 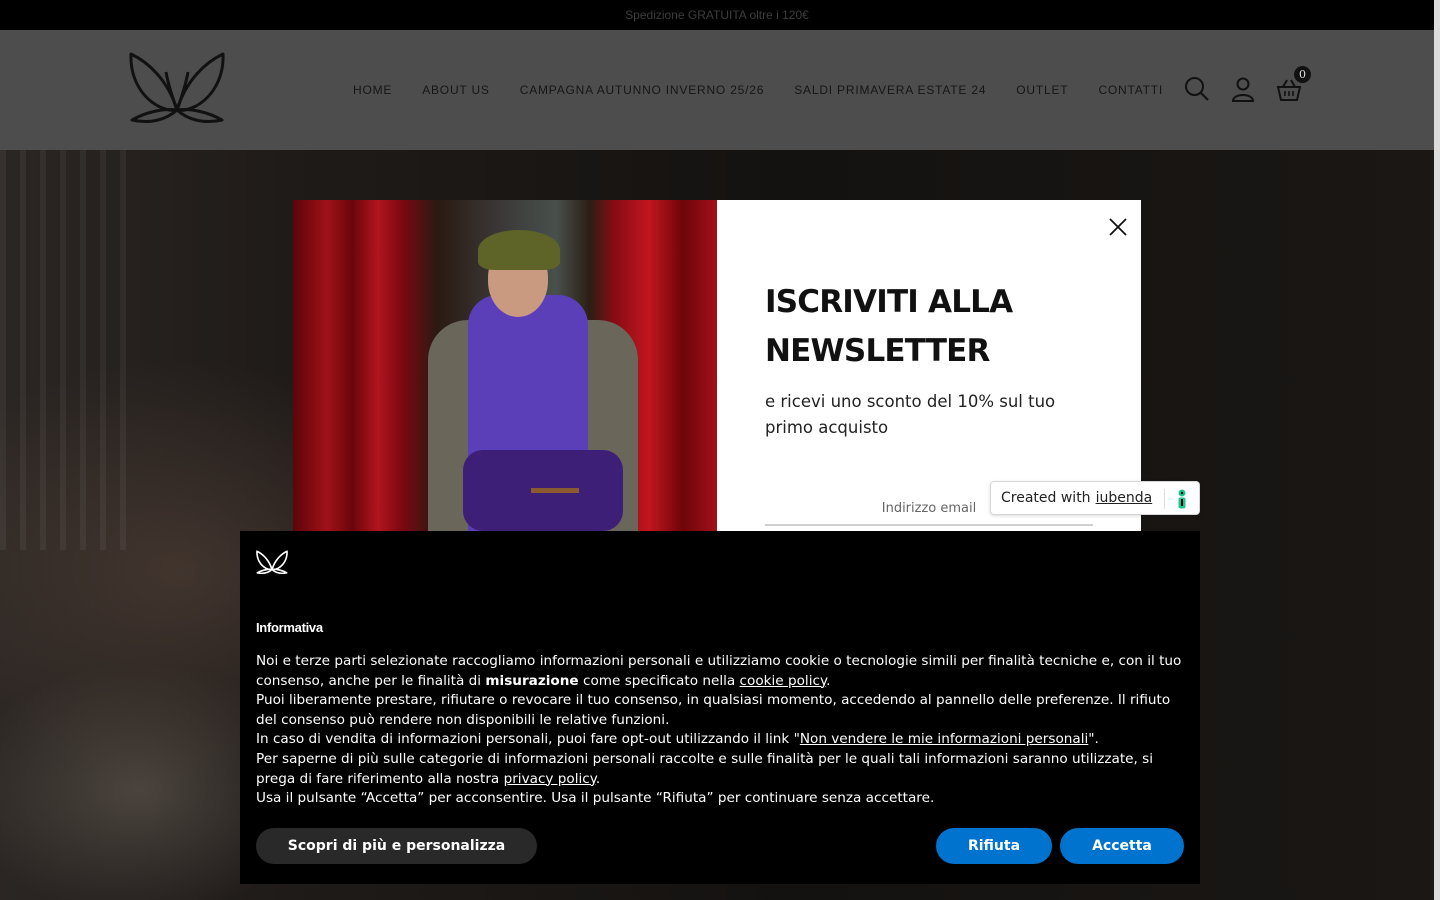 I want to click on iubenda-icon, so click(x=1182, y=499).